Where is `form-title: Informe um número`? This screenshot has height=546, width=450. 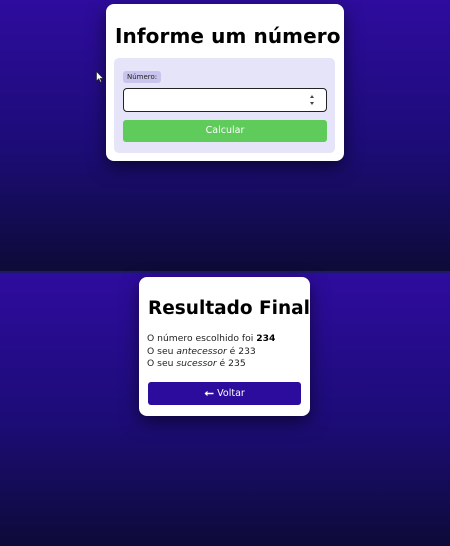 form-title: Informe um número is located at coordinates (228, 36).